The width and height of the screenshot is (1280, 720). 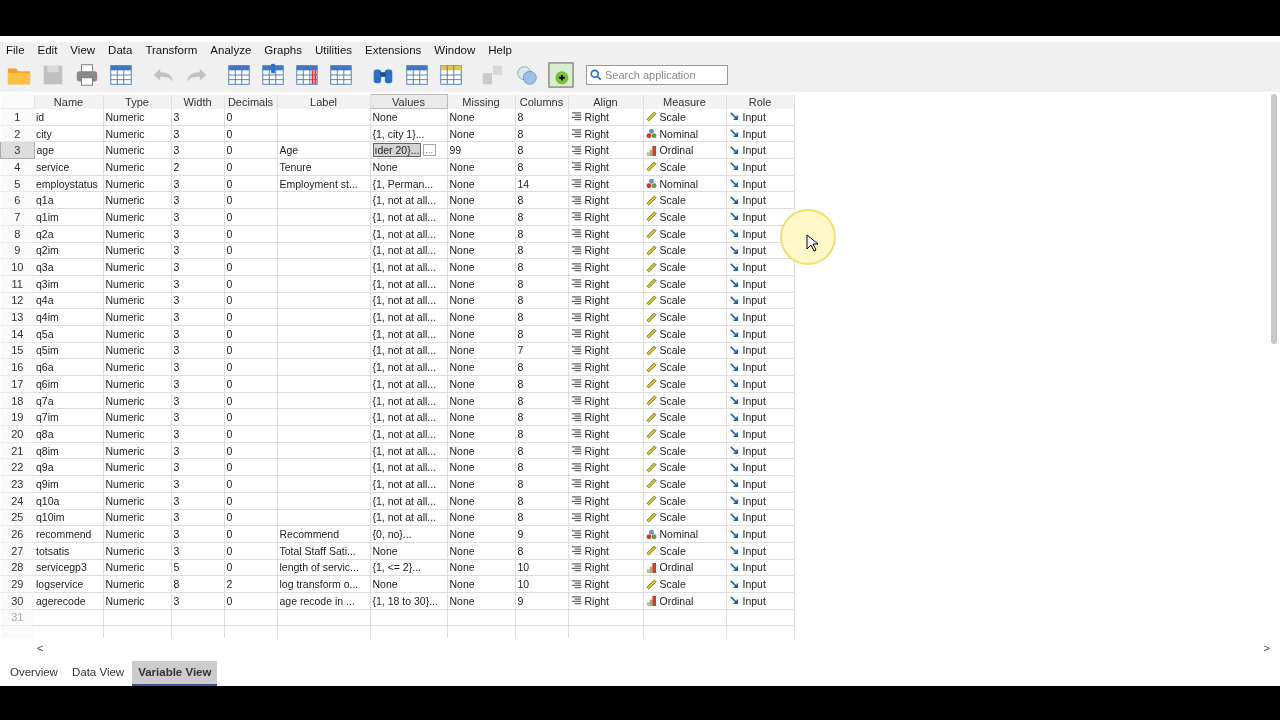 What do you see at coordinates (457, 50) in the screenshot?
I see `menu-item: Window` at bounding box center [457, 50].